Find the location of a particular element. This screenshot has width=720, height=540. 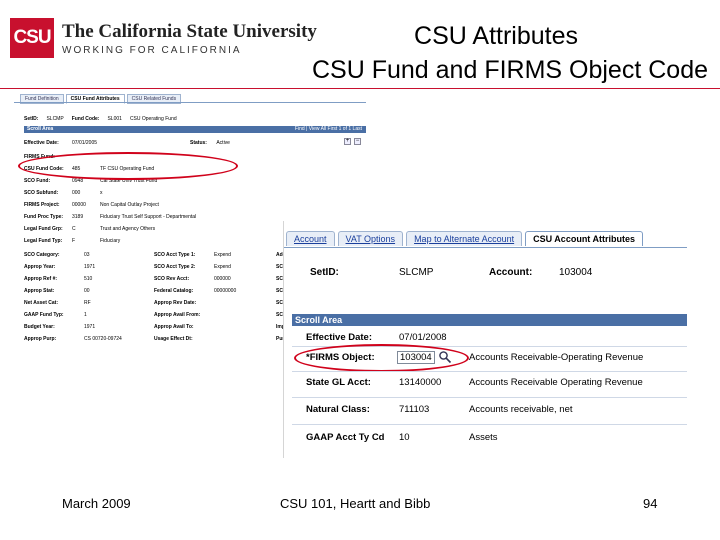

field-row: Approp Avail To: is located at coordinates (174, 327).